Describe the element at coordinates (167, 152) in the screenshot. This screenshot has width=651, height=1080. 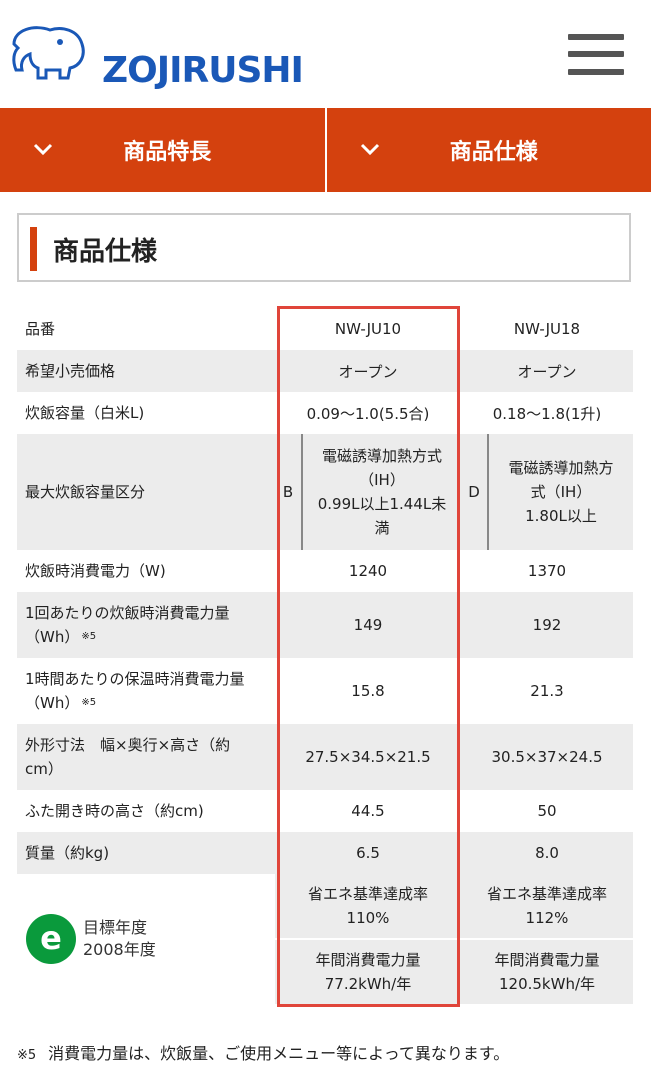
I see `nav-features-label: 商品特長` at that location.